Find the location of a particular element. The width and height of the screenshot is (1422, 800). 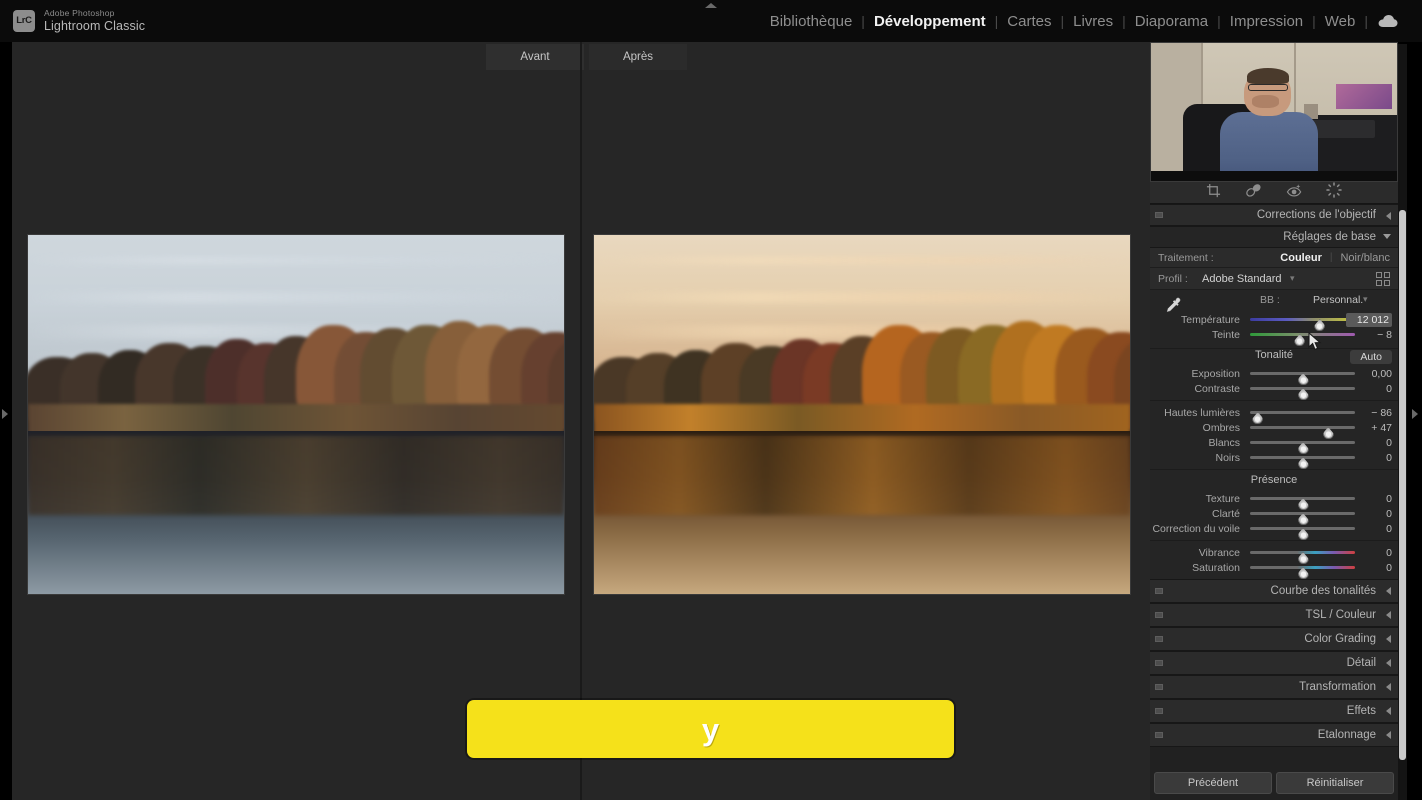

panel-header-courbe-des-tonalit-s: Courbe des tonalités is located at coordinates (1274, 591).